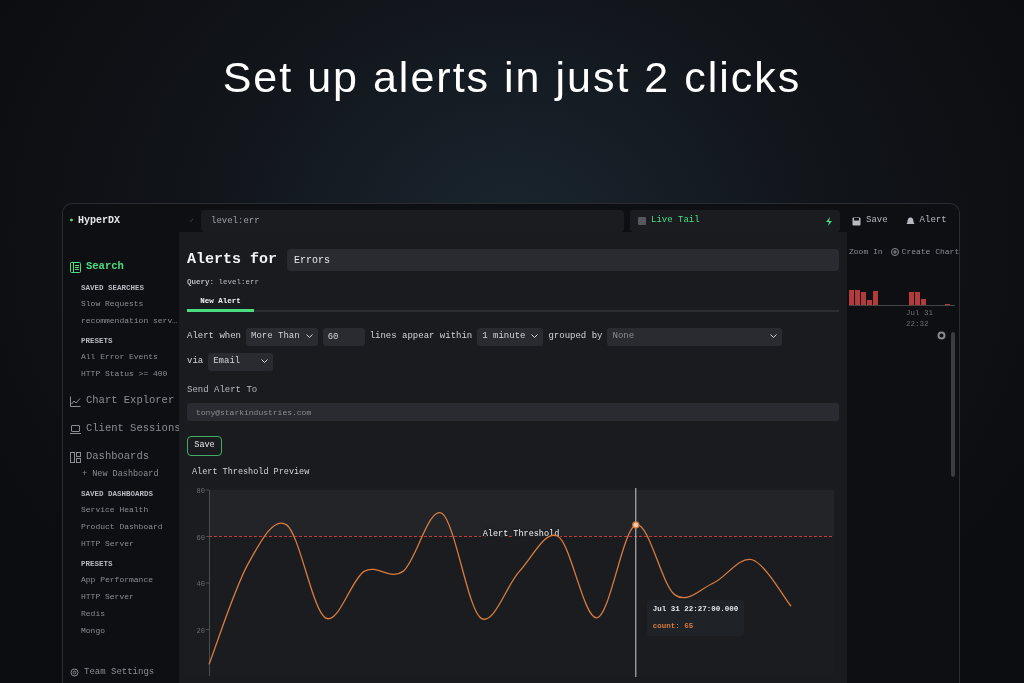 This screenshot has height=683, width=1024. I want to click on field-label: via, so click(195, 361).